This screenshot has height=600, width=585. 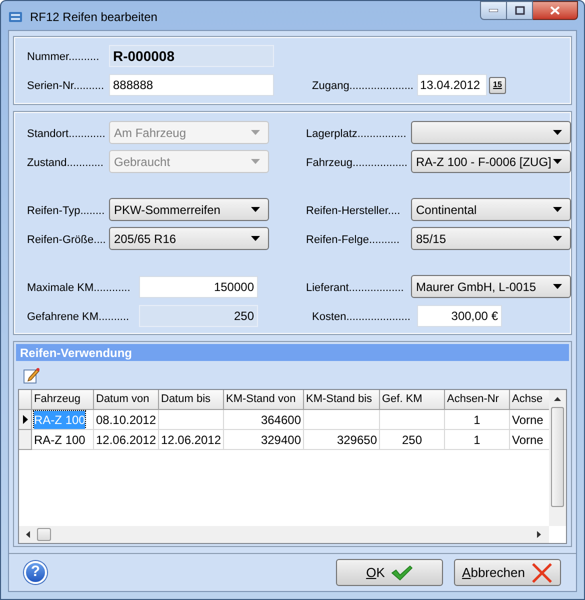 What do you see at coordinates (189, 209) in the screenshot?
I see `dropdown: PKW-Sommerreifen` at bounding box center [189, 209].